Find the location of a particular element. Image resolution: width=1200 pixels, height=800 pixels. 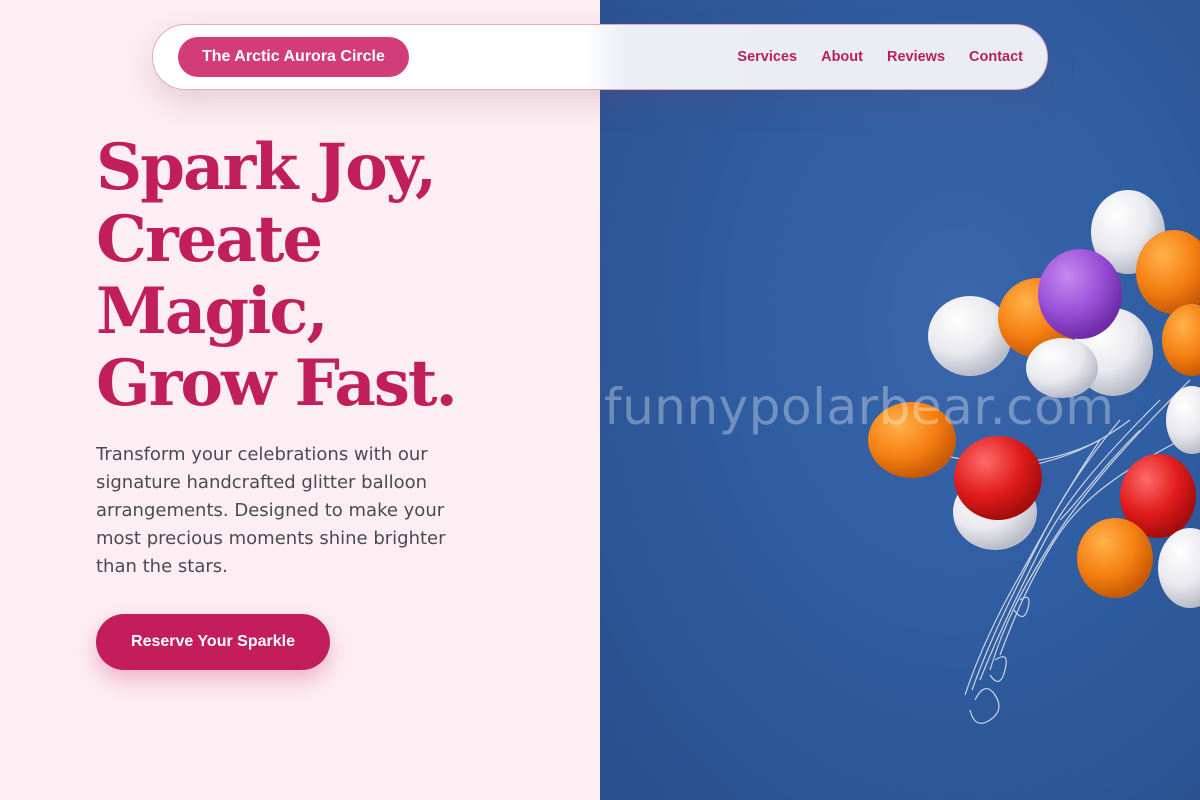

nav-link-contact: Contact is located at coordinates (996, 57).